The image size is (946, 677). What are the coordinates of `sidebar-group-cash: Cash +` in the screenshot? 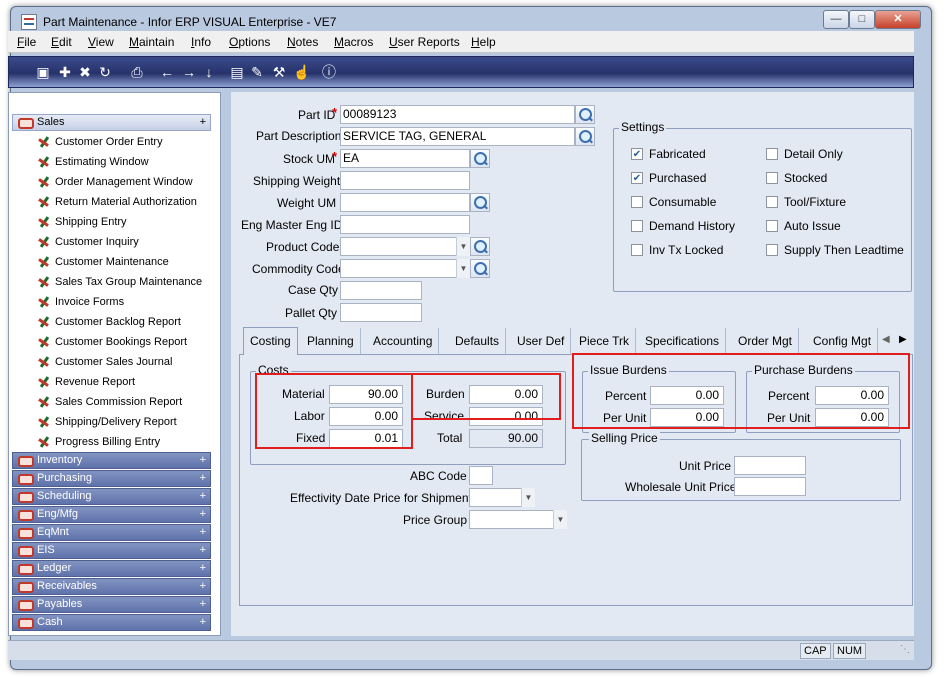 It's located at (111, 622).